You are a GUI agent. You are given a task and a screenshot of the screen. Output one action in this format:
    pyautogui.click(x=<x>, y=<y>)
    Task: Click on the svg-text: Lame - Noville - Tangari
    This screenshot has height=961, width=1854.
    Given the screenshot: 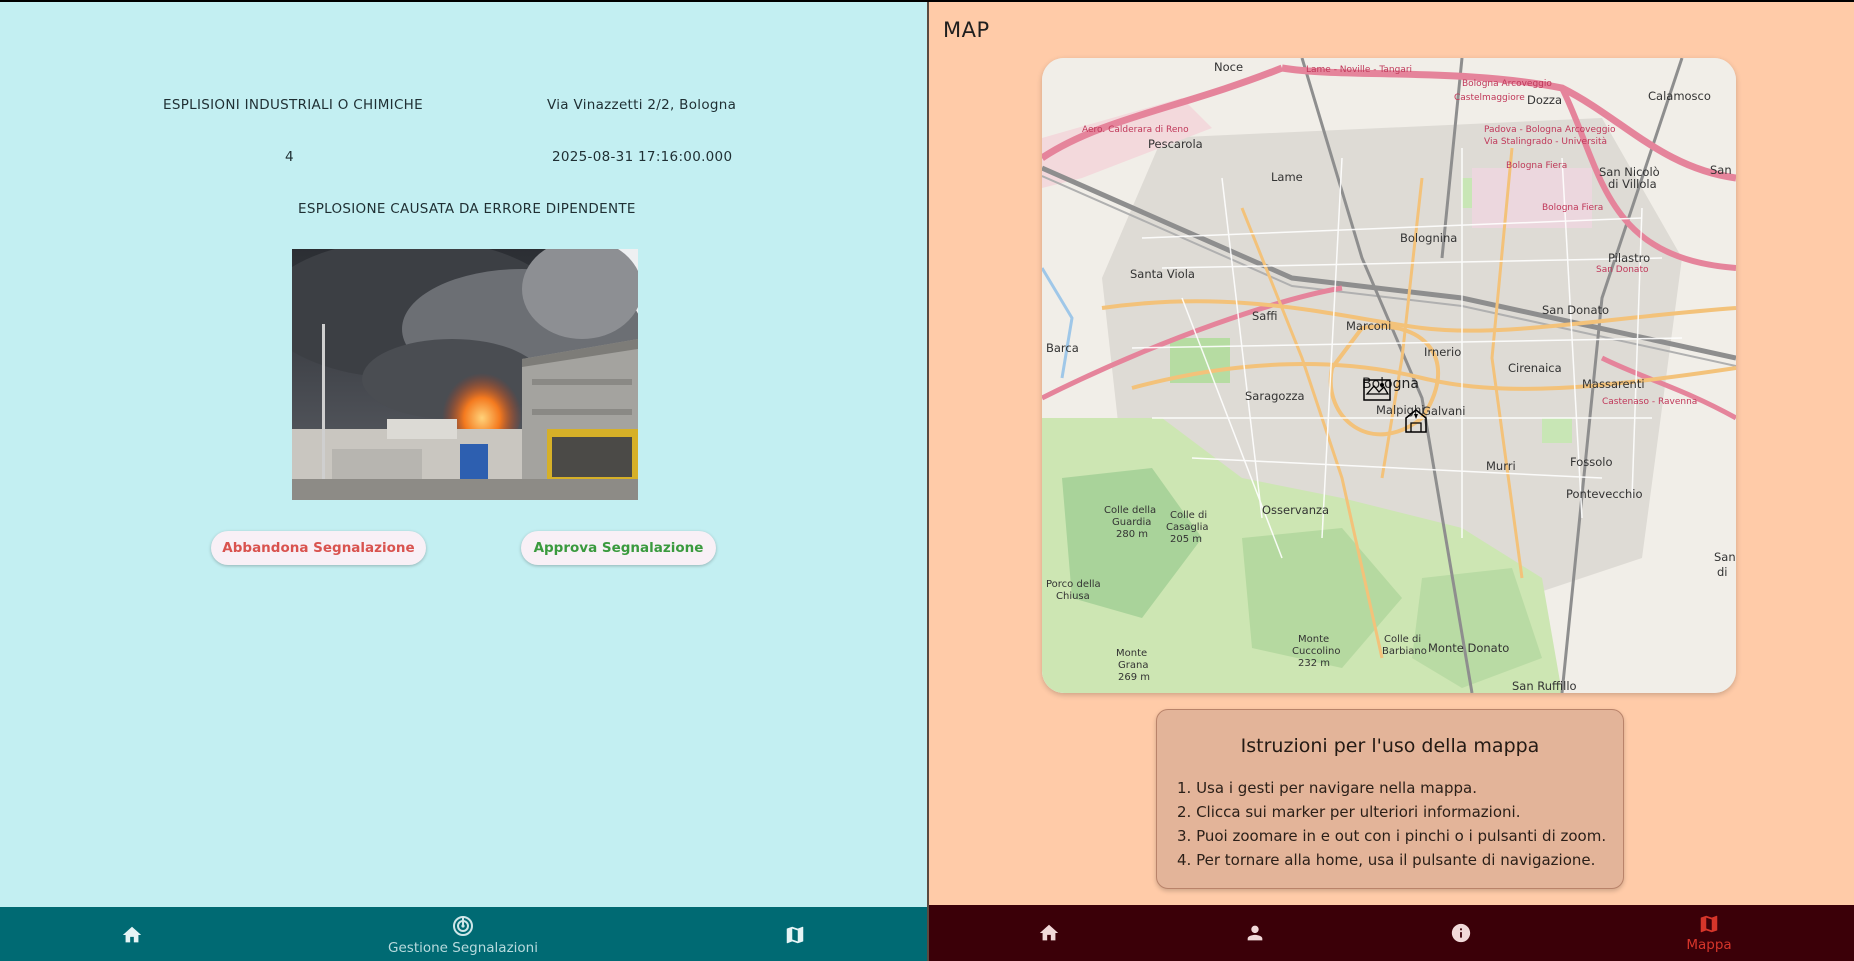 What is the action you would take?
    pyautogui.click(x=1359, y=70)
    